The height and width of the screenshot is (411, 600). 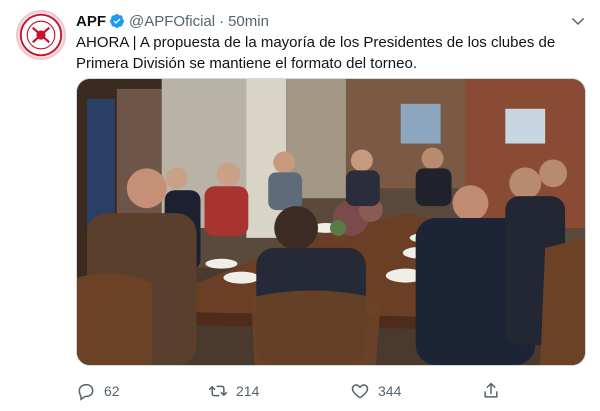 What do you see at coordinates (248, 21) in the screenshot?
I see `tweet-timestamp: 50min` at bounding box center [248, 21].